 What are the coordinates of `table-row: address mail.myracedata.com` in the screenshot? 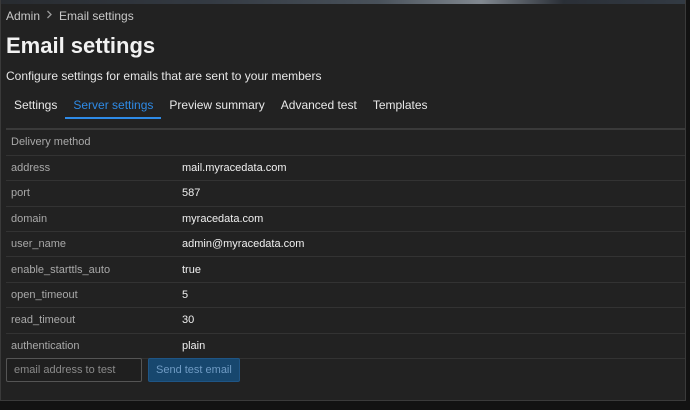 It's located at (345, 168).